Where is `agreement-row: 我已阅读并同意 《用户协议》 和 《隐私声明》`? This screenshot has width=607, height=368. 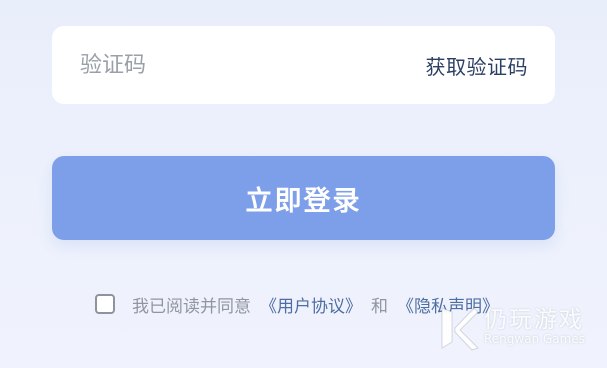
agreement-row: 我已阅读并同意 《用户协议》 和 《隐私声明》 is located at coordinates (297, 304).